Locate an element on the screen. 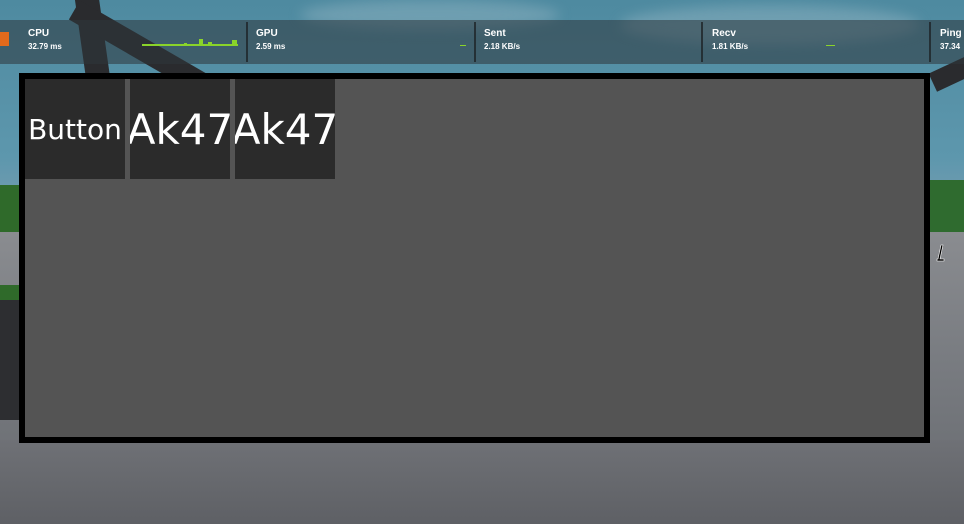 The width and height of the screenshot is (964, 524). stat-sent-value: 2.18 KB/s is located at coordinates (502, 46).